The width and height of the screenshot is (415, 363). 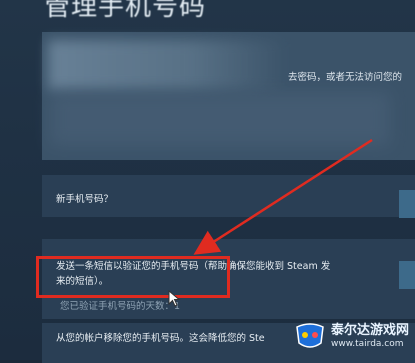 I want to click on watermark: 泰尔达游戏网 www.tairda.com, so click(x=353, y=336).